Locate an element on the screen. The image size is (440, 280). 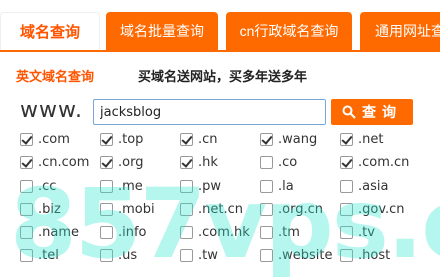
extension-option: .hk is located at coordinates (199, 162).